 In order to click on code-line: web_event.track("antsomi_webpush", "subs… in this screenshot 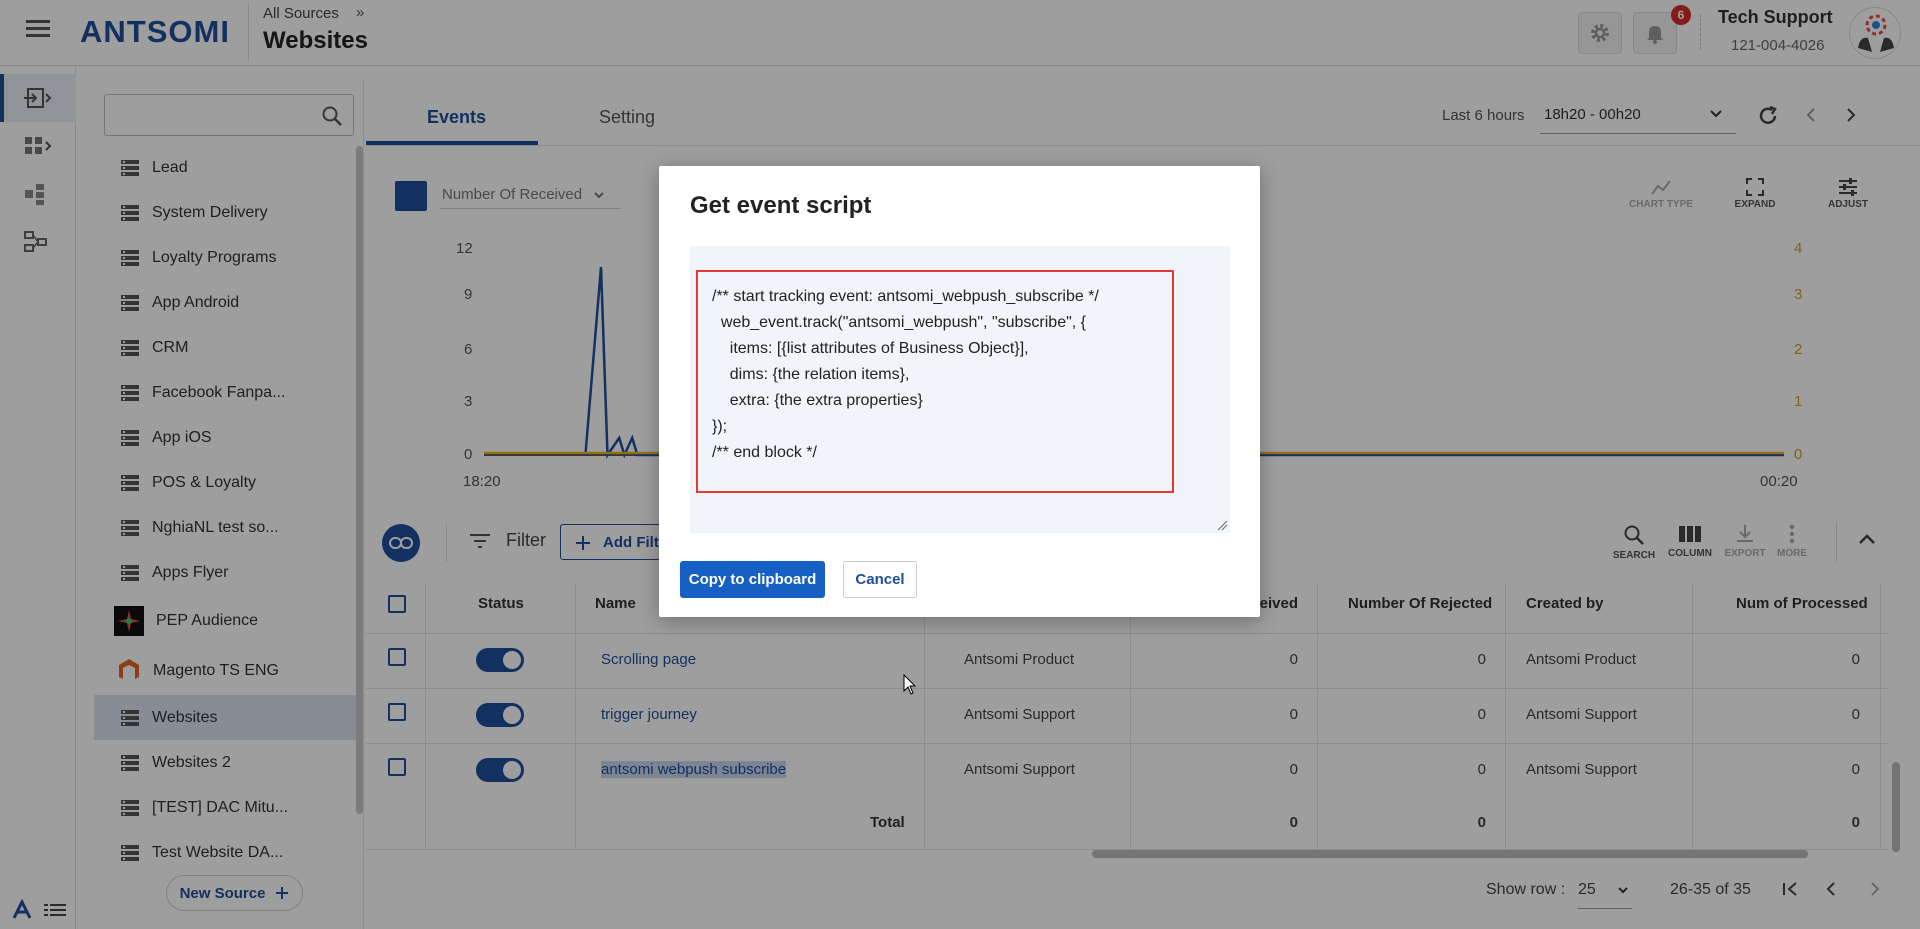, I will do `click(899, 323)`.